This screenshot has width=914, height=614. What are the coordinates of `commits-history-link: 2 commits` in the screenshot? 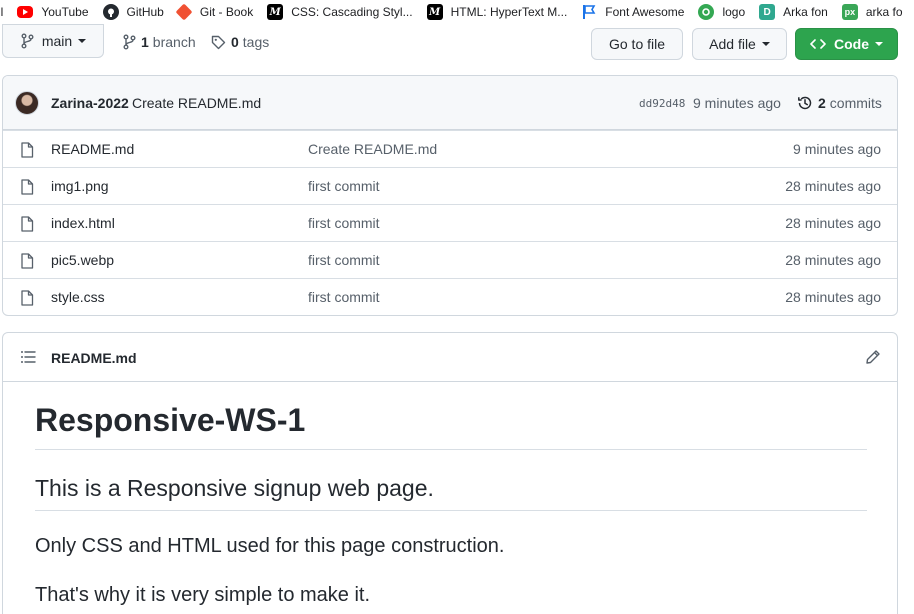 It's located at (839, 103).